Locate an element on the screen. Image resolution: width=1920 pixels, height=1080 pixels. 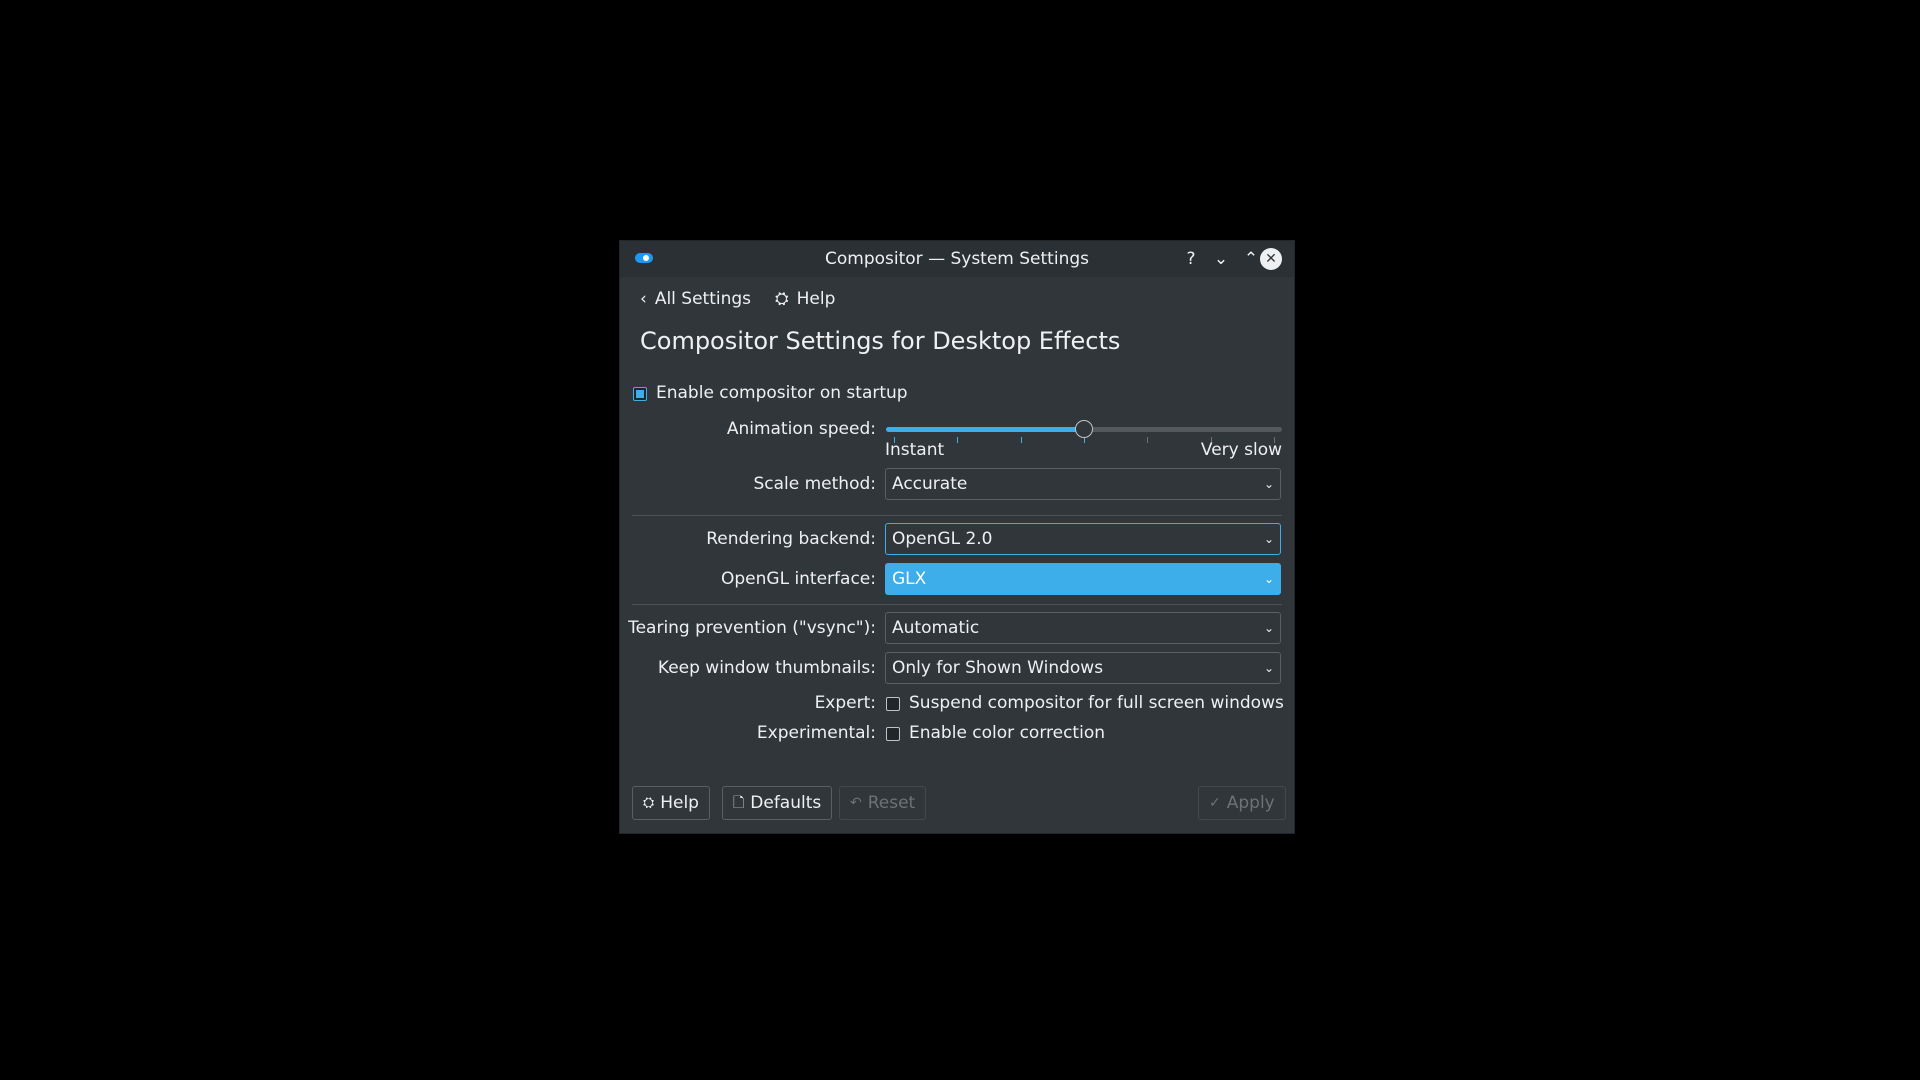
color-correction-label: Enable color correction is located at coordinates (1007, 733).